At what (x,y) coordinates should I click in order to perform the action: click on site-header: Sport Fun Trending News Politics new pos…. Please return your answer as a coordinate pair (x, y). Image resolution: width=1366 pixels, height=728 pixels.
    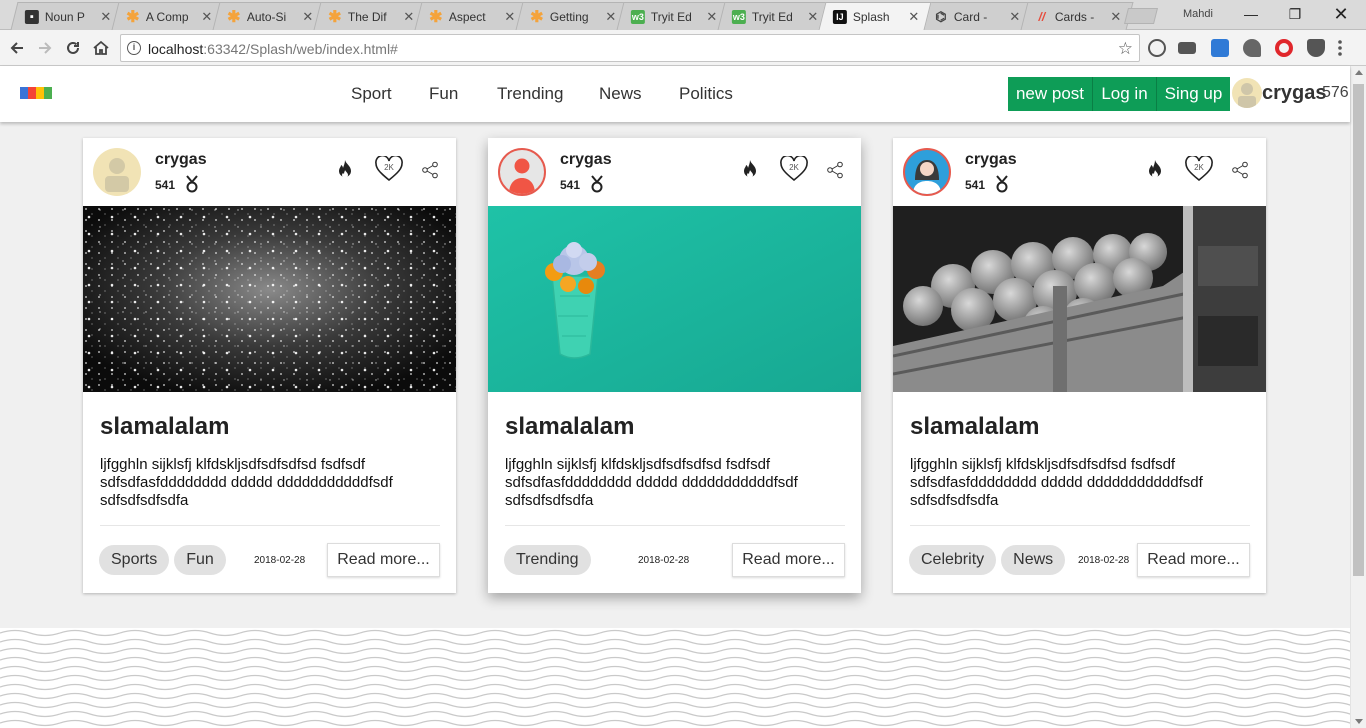
    Looking at the image, I should click on (675, 94).